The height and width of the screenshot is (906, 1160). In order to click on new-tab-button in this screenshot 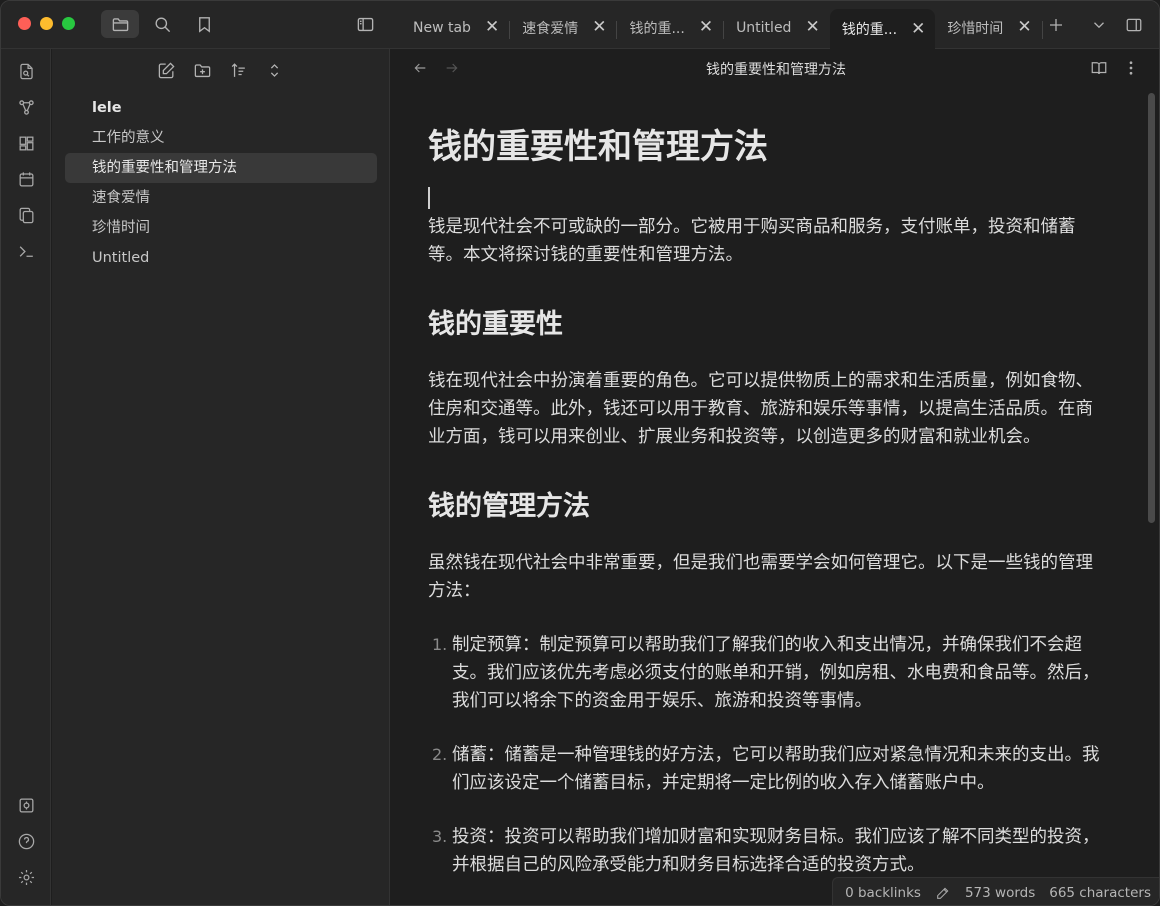, I will do `click(1056, 25)`.